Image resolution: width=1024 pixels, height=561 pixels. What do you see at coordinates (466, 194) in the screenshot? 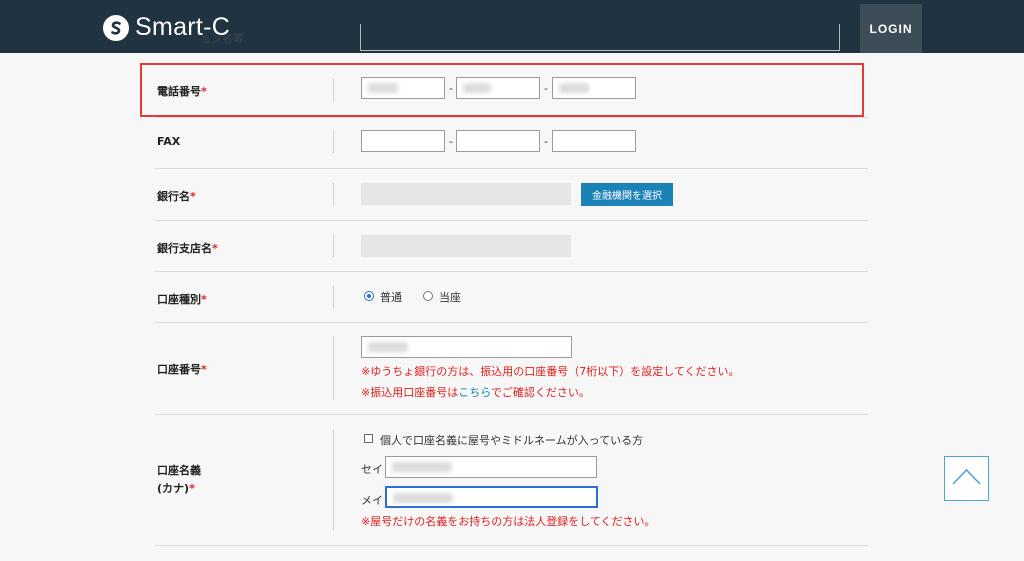
I see `bank-name-field` at bounding box center [466, 194].